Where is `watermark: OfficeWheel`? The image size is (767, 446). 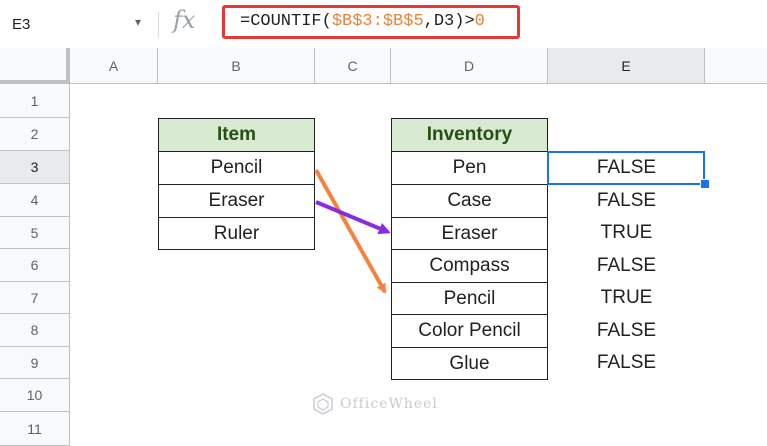
watermark: OfficeWheel is located at coordinates (375, 404).